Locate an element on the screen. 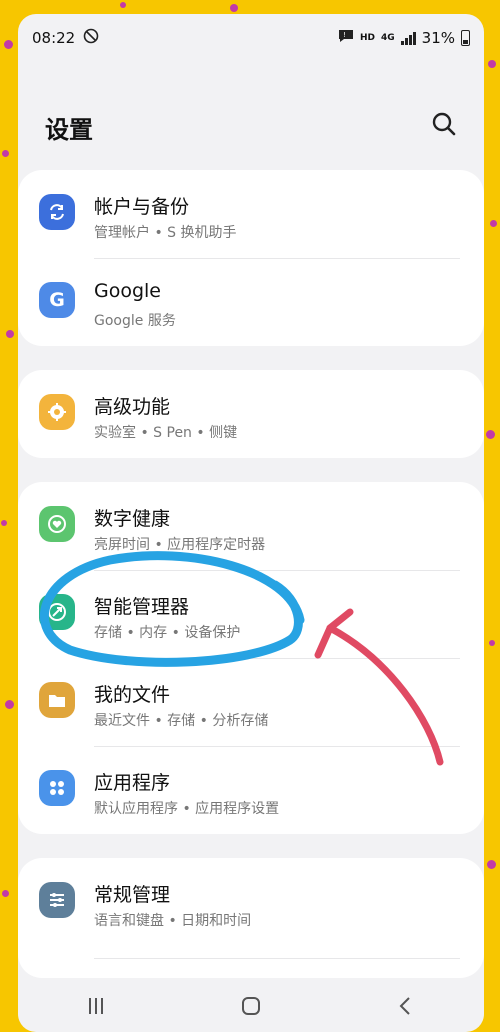 This screenshot has height=1032, width=500. settings-item-accounts-backup: 帐户与备份 管理帐户 • S 换机助手 is located at coordinates (251, 214).